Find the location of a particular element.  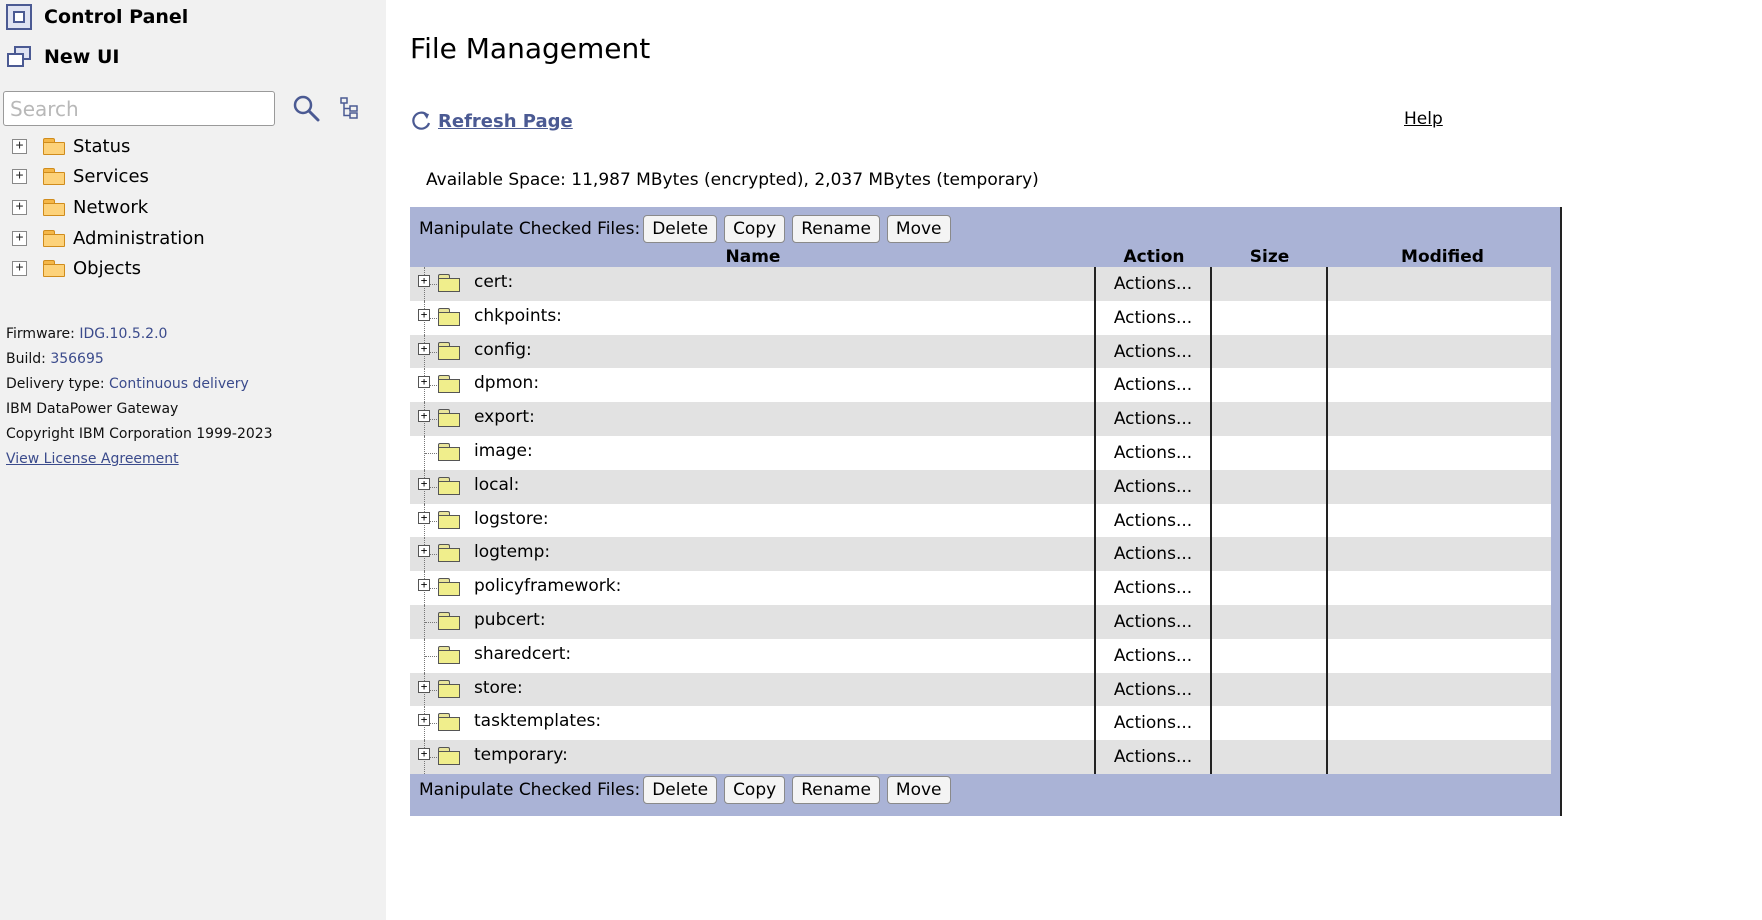

delivery-label: Delivery type: is located at coordinates (55, 384).